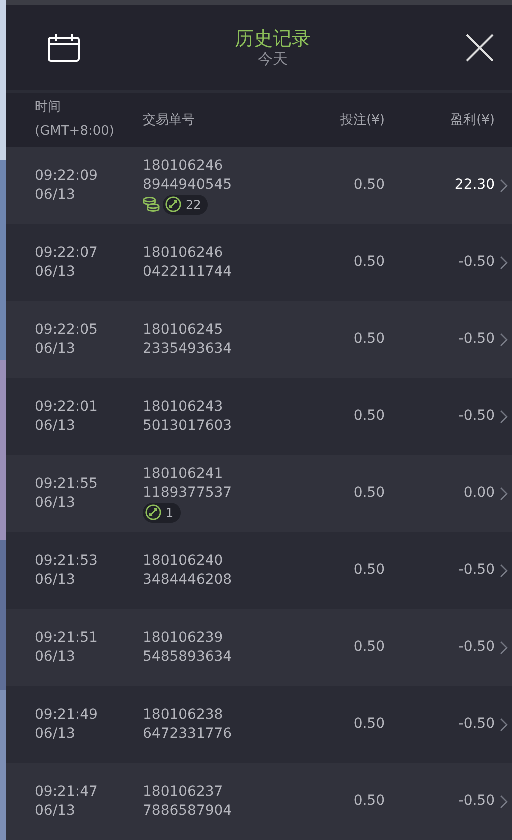  I want to click on order-number: 180106240, so click(183, 561).